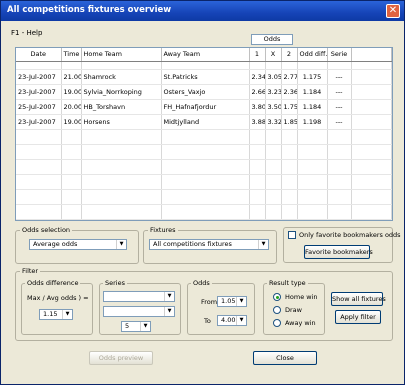  I want to click on odds-to-dropdown: 4.00 ▼, so click(232, 320).